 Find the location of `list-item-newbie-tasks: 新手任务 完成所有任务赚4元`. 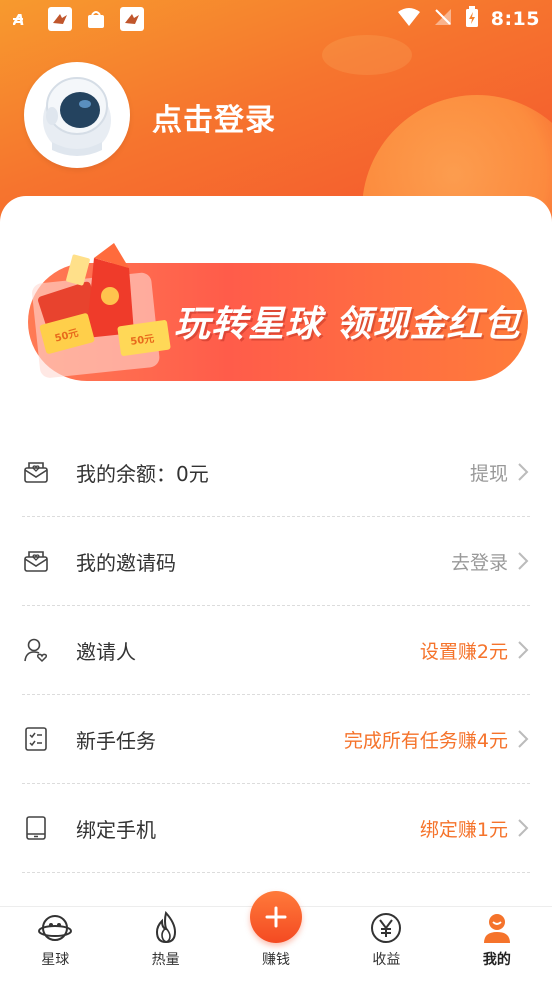

list-item-newbie-tasks: 新手任务 完成所有任务赚4元 is located at coordinates (276, 739).